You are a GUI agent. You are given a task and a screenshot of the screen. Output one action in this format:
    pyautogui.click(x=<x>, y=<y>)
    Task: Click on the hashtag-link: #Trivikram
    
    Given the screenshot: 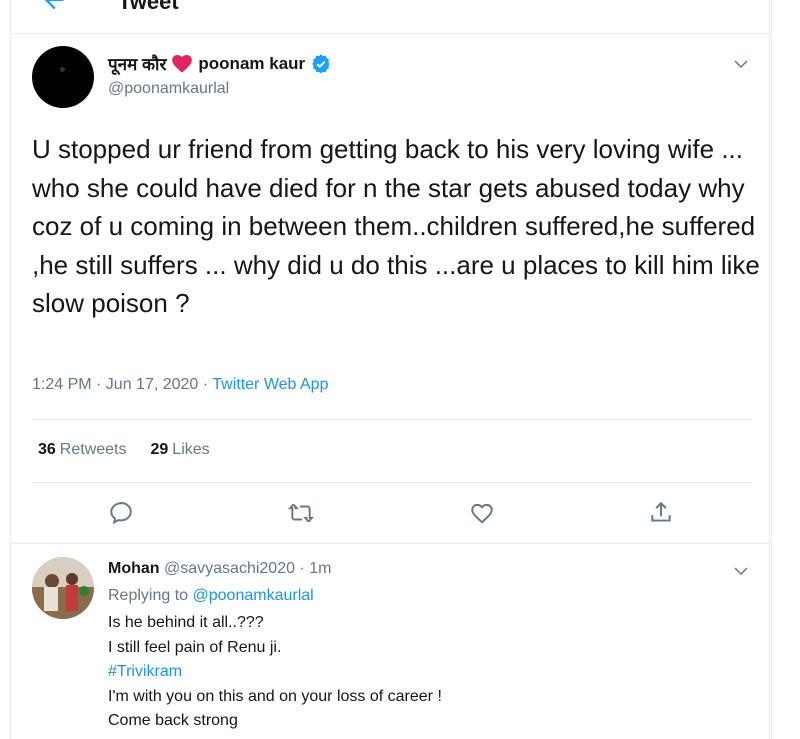 What is the action you would take?
    pyautogui.click(x=275, y=672)
    